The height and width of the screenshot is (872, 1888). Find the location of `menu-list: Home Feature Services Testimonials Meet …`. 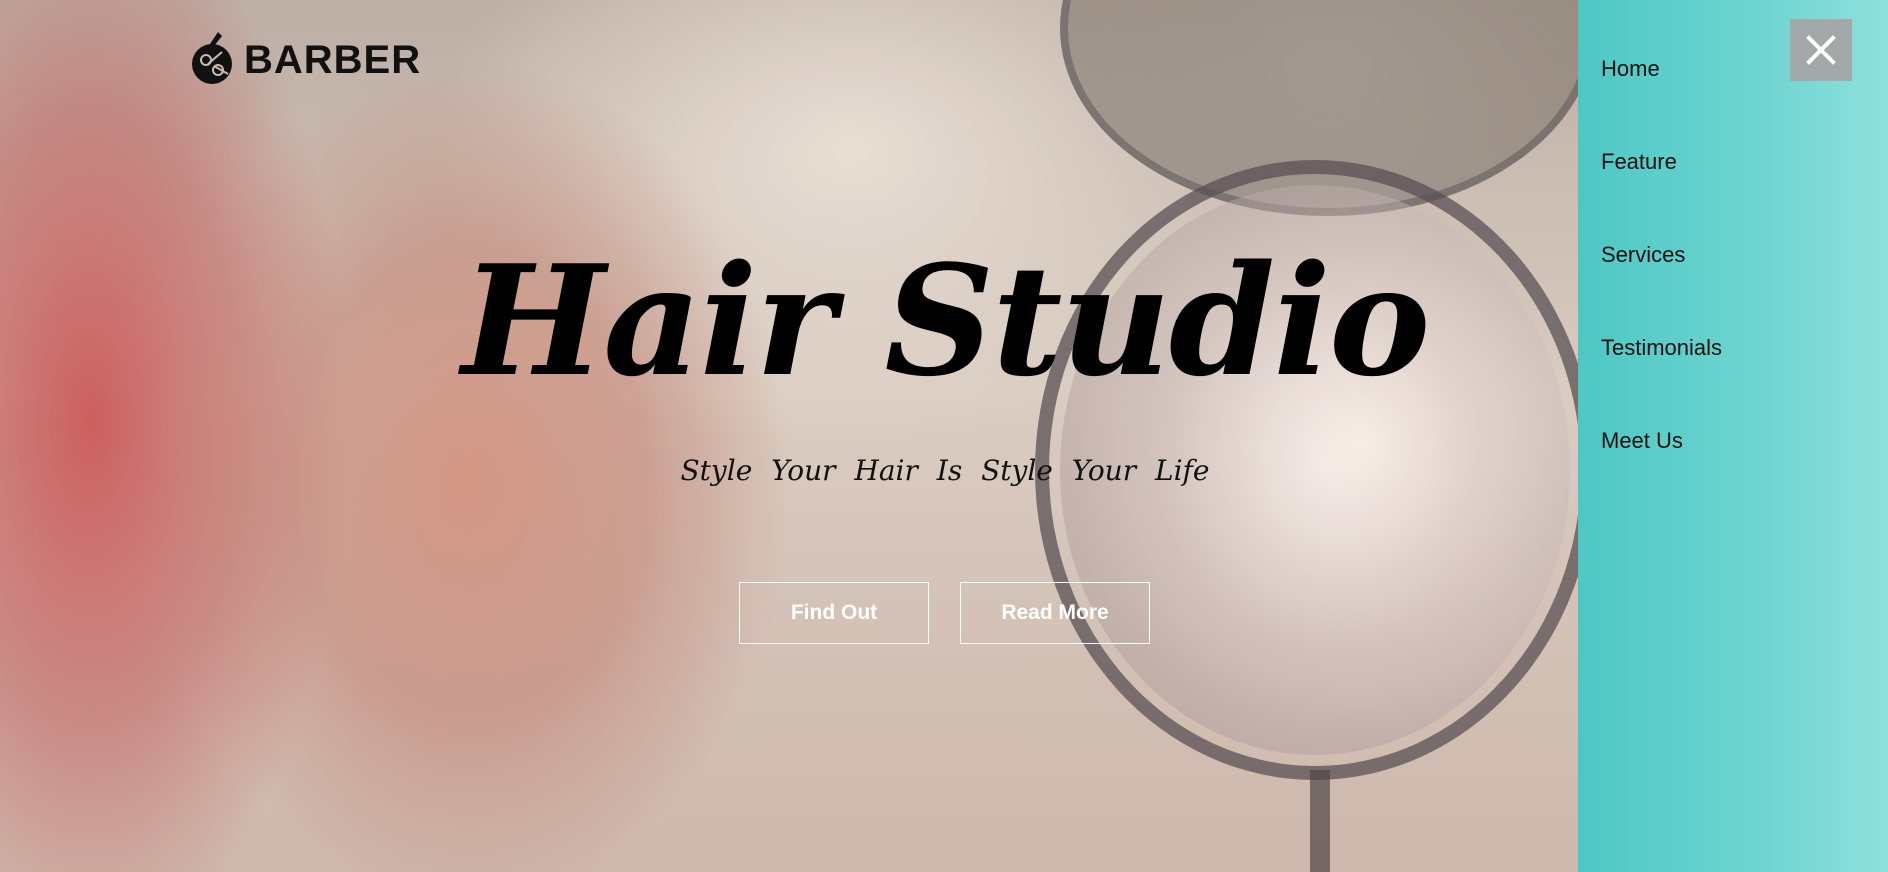

menu-list: Home Feature Services Testimonials Meet … is located at coordinates (1661, 288).